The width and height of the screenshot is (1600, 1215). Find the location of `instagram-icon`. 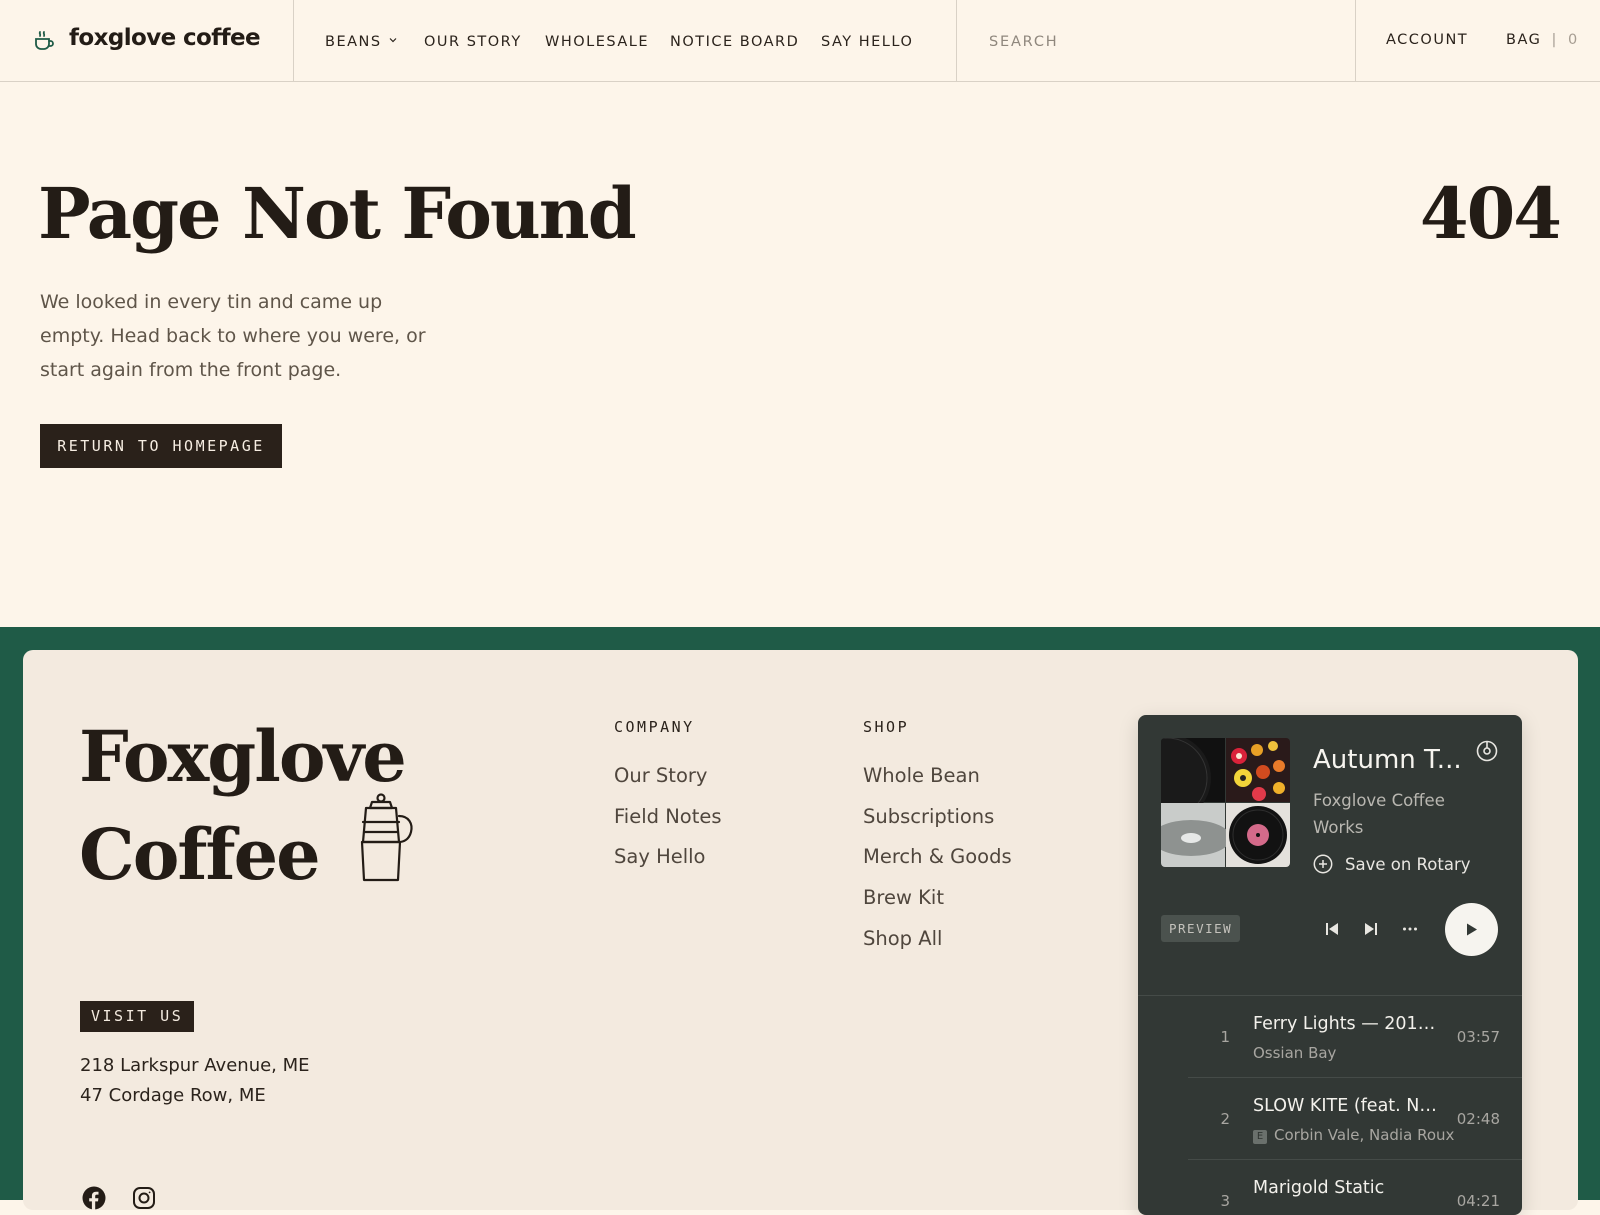

instagram-icon is located at coordinates (144, 1198).